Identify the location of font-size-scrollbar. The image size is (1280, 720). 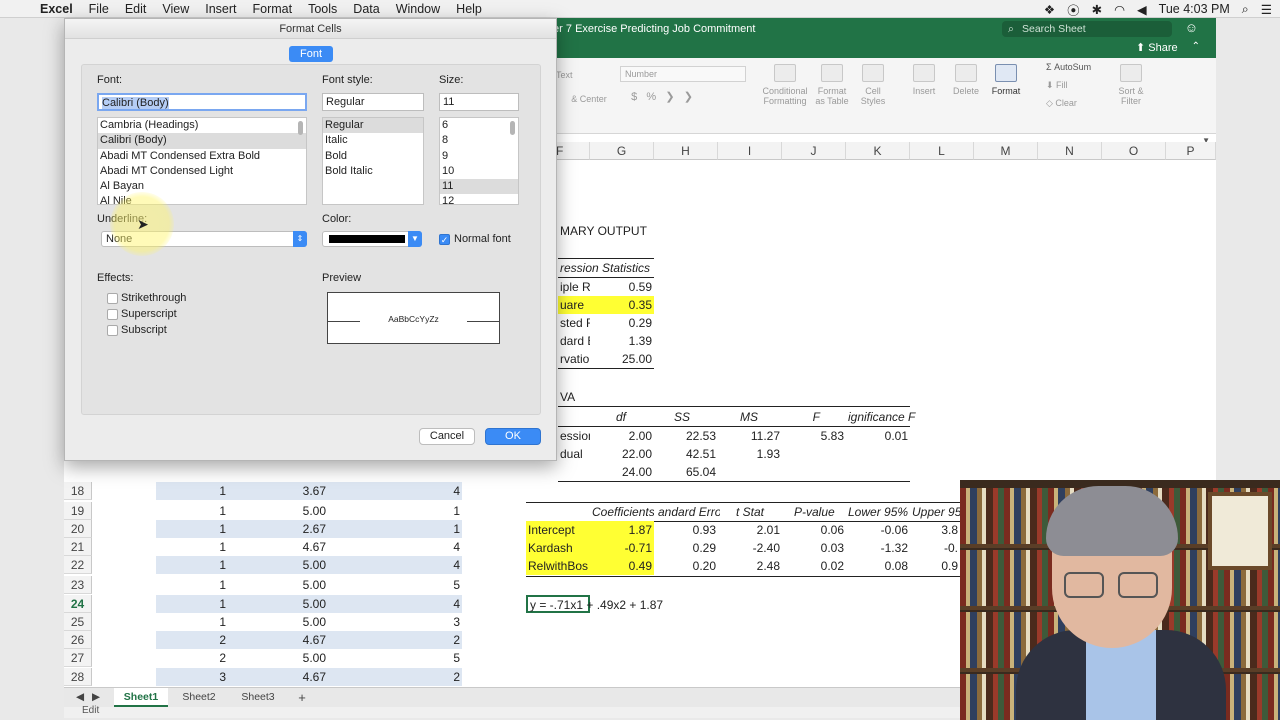
(512, 128).